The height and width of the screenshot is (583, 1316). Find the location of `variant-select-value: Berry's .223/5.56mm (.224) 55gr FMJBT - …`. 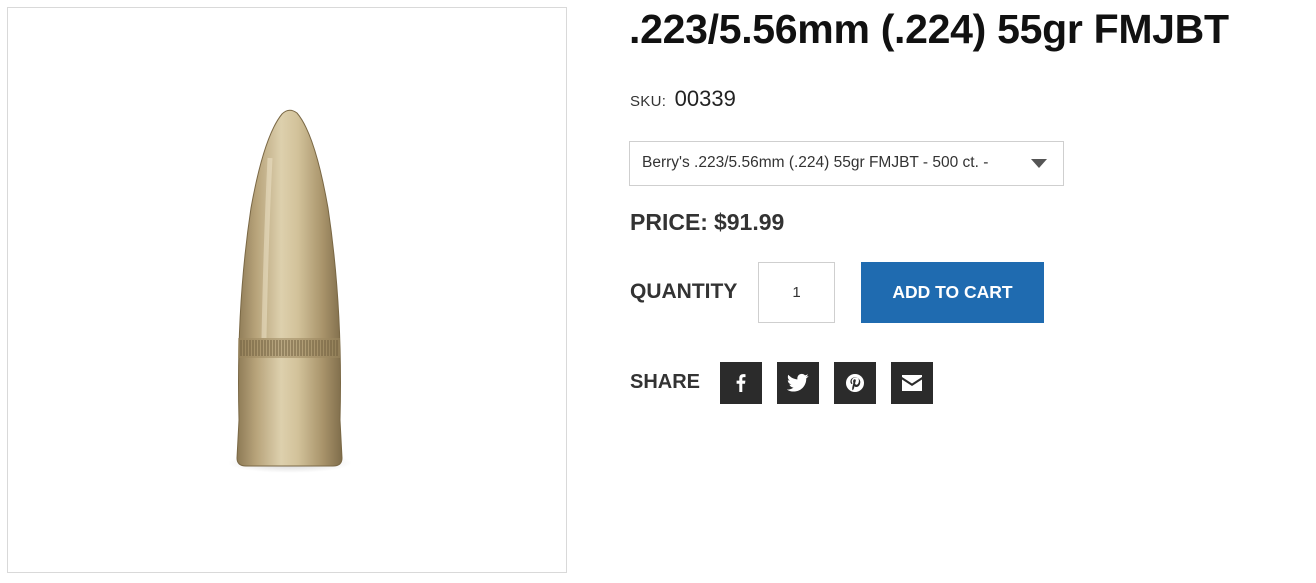

variant-select-value: Berry's .223/5.56mm (.224) 55gr FMJBT - … is located at coordinates (815, 162).